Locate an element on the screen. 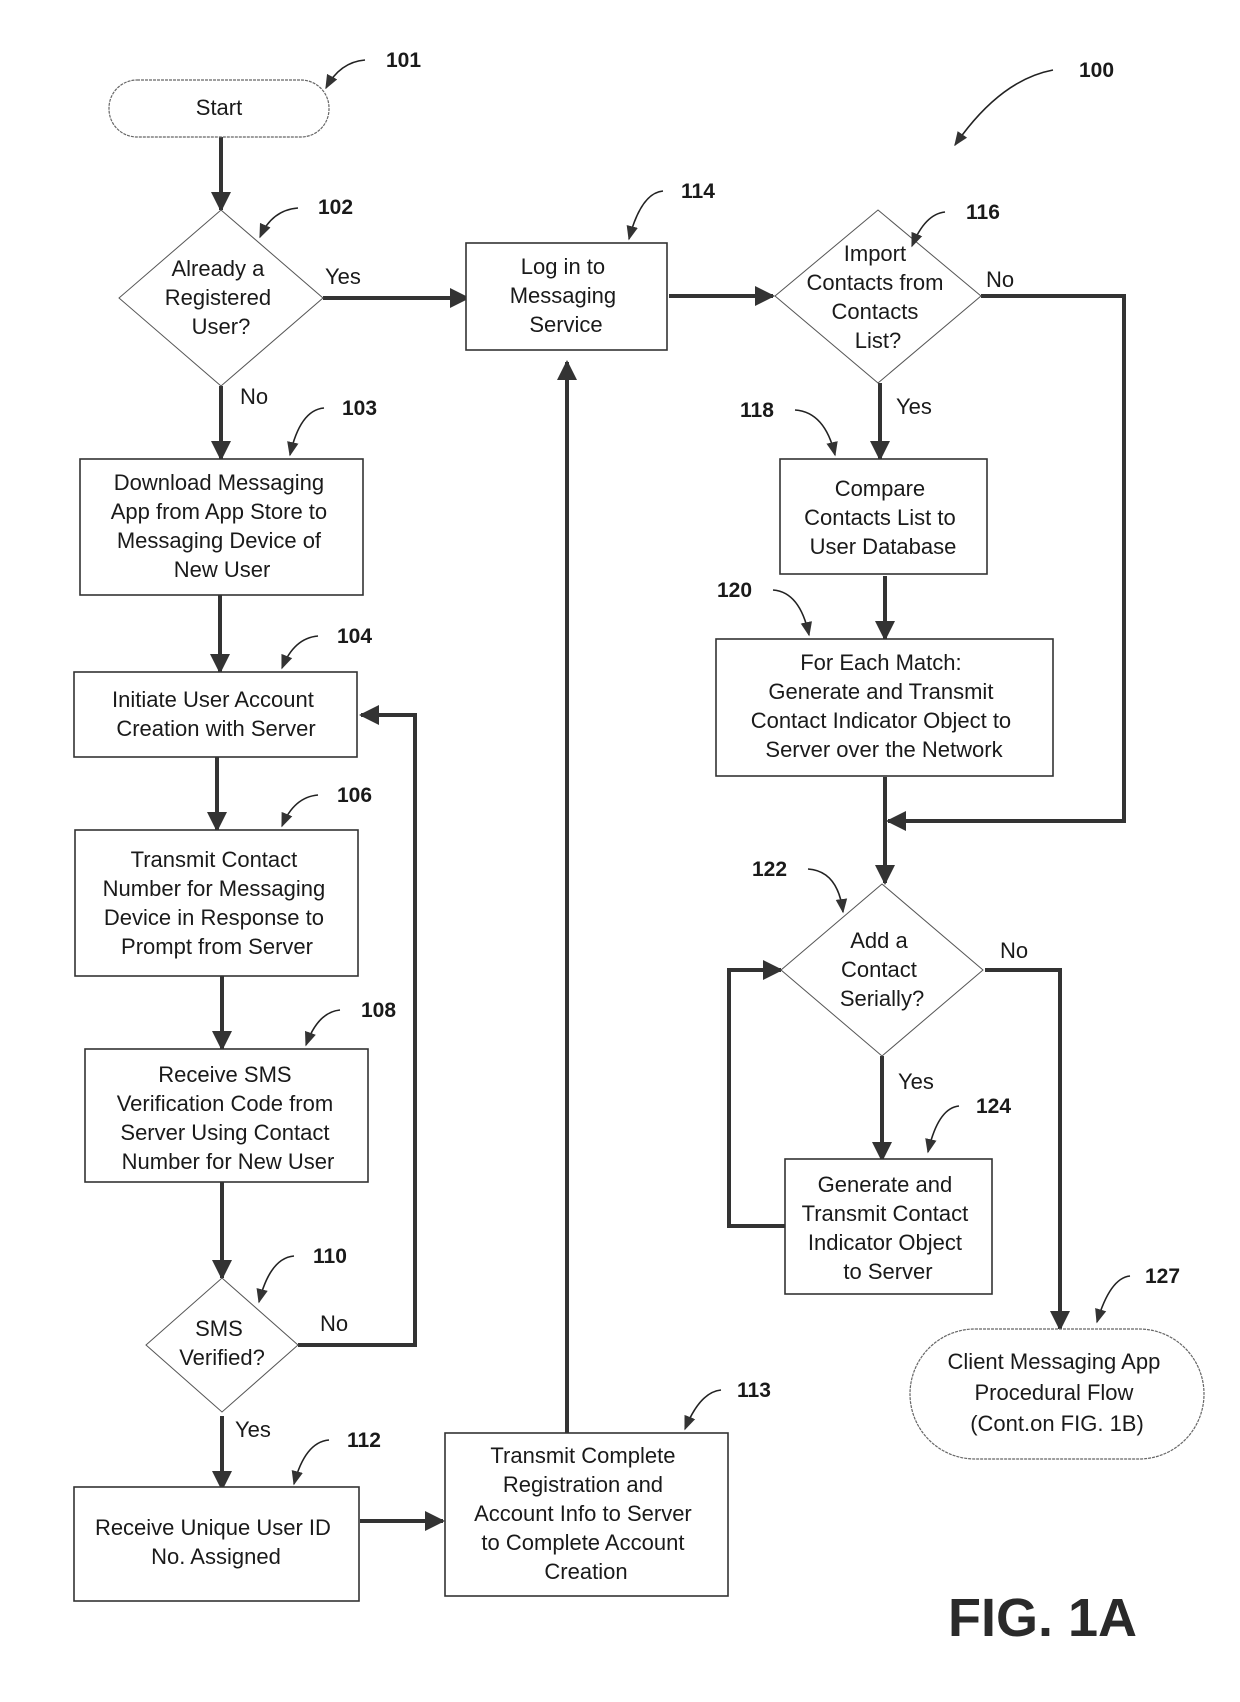 This screenshot has height=1702, width=1240. ref-106: 106 is located at coordinates (354, 795).